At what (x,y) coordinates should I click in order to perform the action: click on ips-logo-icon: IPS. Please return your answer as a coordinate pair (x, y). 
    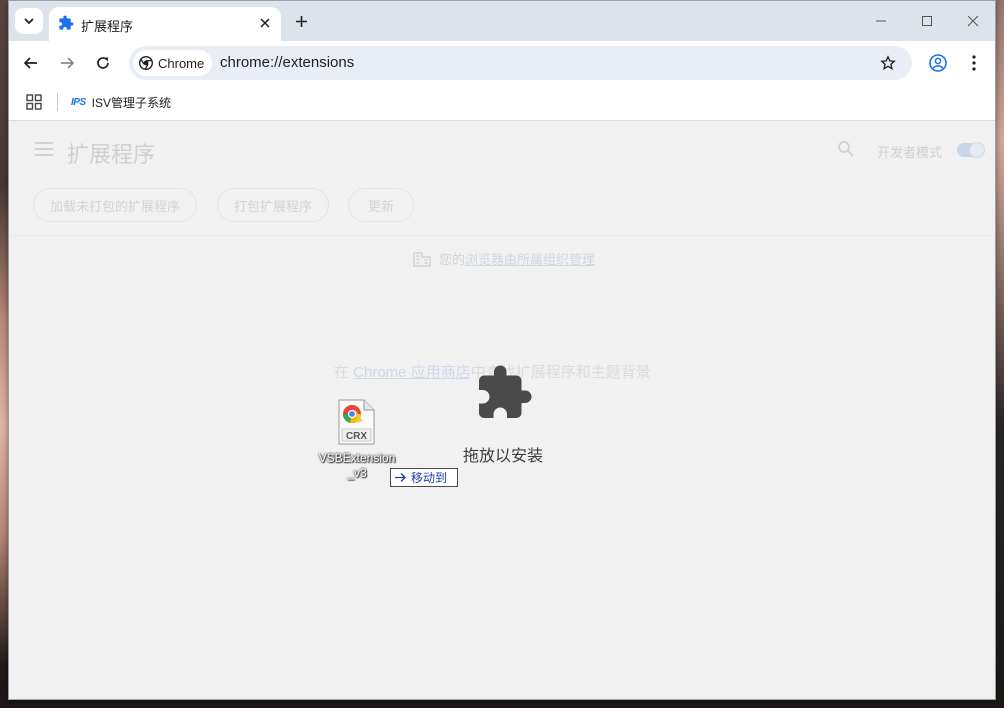
    Looking at the image, I should click on (78, 102).